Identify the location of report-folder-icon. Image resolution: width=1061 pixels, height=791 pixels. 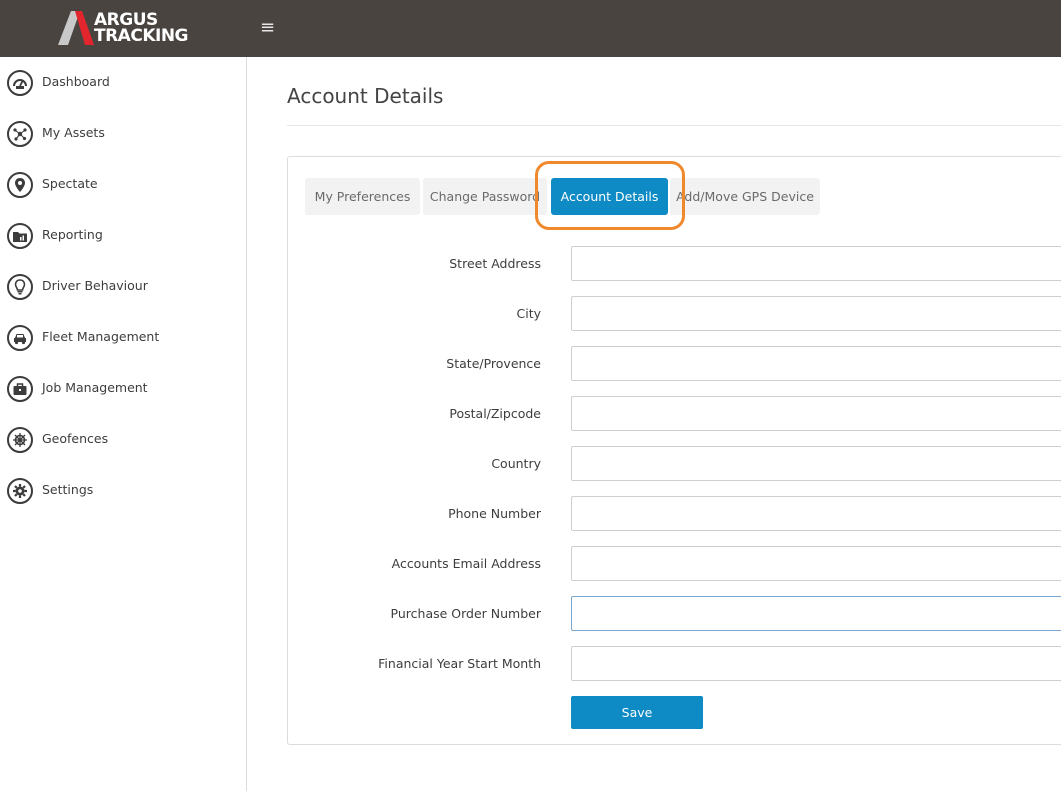
(20, 236).